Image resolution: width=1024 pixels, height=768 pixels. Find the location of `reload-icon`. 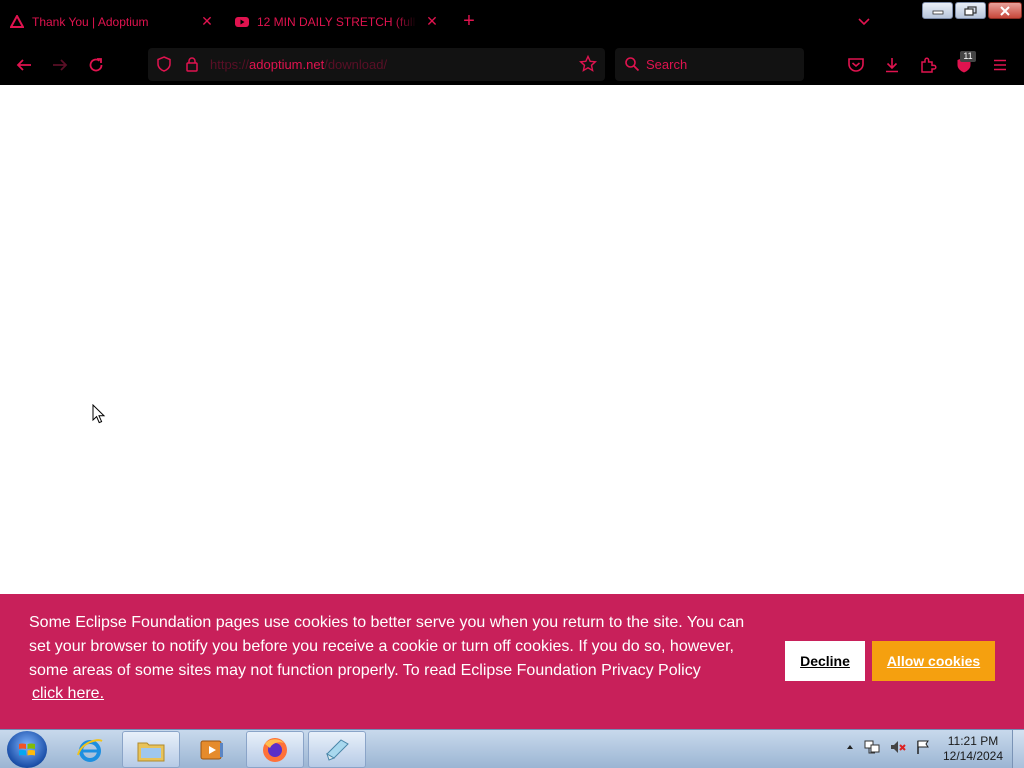

reload-icon is located at coordinates (96, 65).